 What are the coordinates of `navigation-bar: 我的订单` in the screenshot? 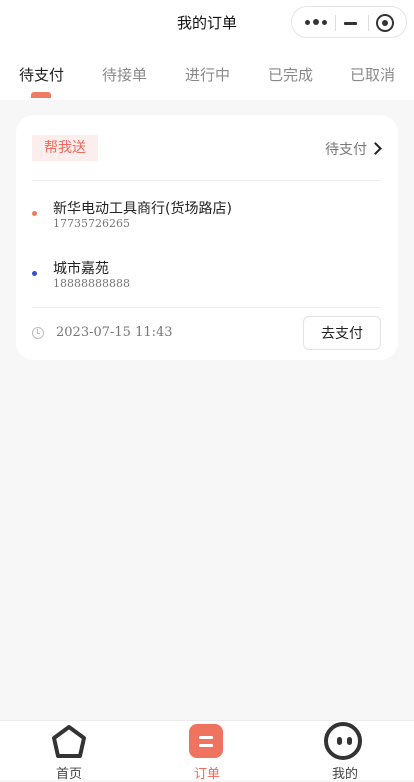 It's located at (207, 22).